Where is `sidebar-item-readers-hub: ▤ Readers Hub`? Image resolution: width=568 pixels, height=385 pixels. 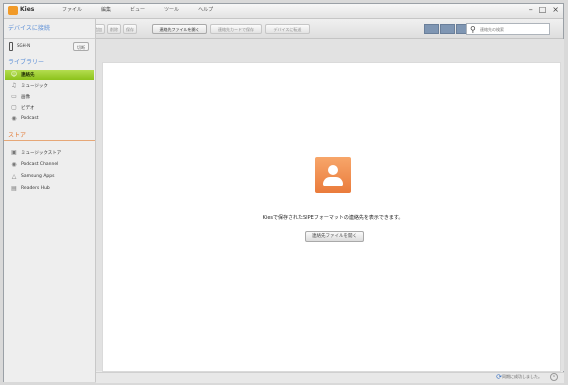 sidebar-item-readers-hub: ▤ Readers Hub is located at coordinates (49, 189).